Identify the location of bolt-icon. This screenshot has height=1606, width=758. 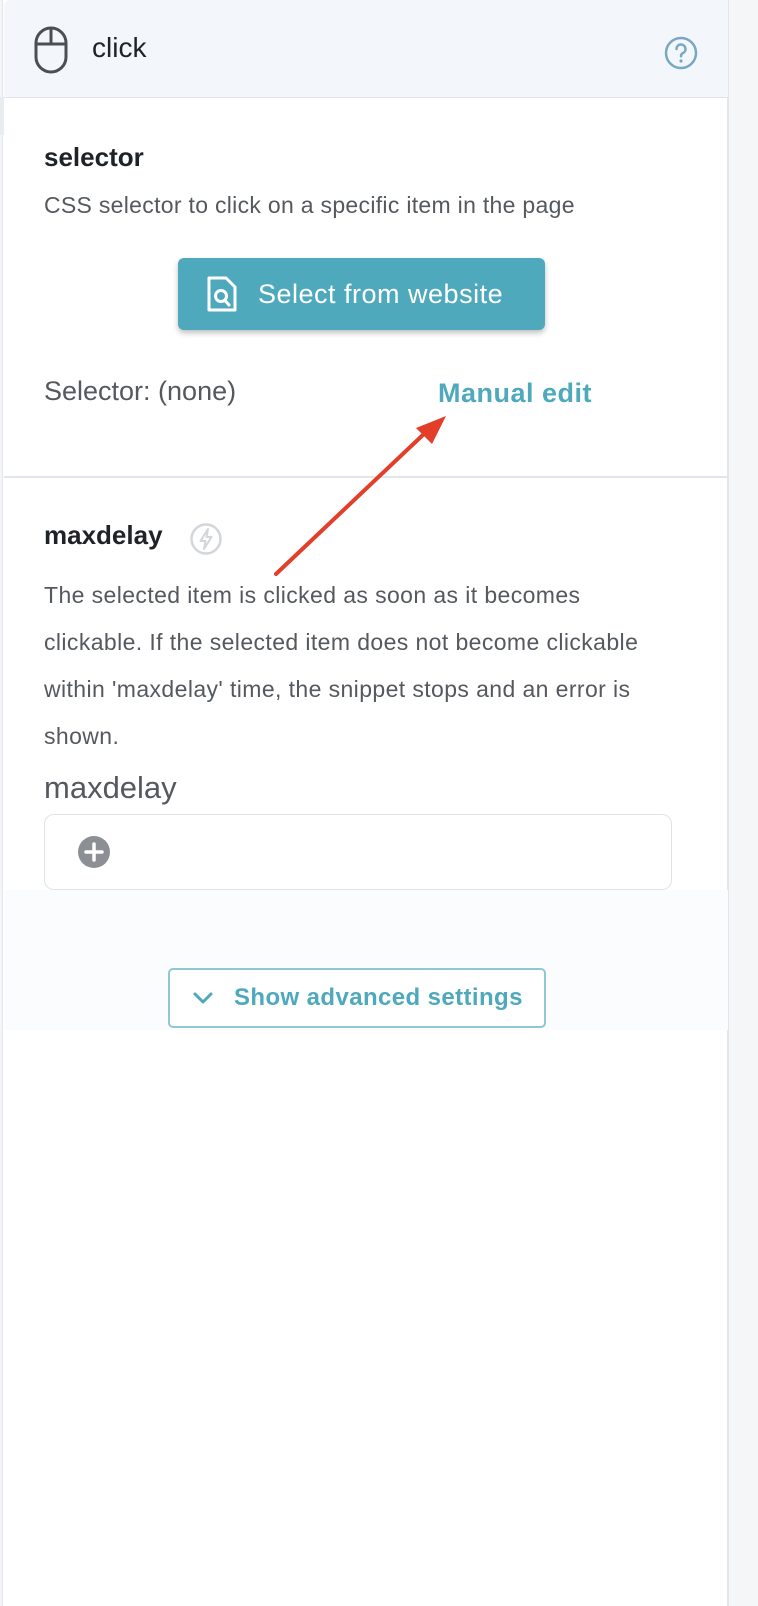
(206, 539).